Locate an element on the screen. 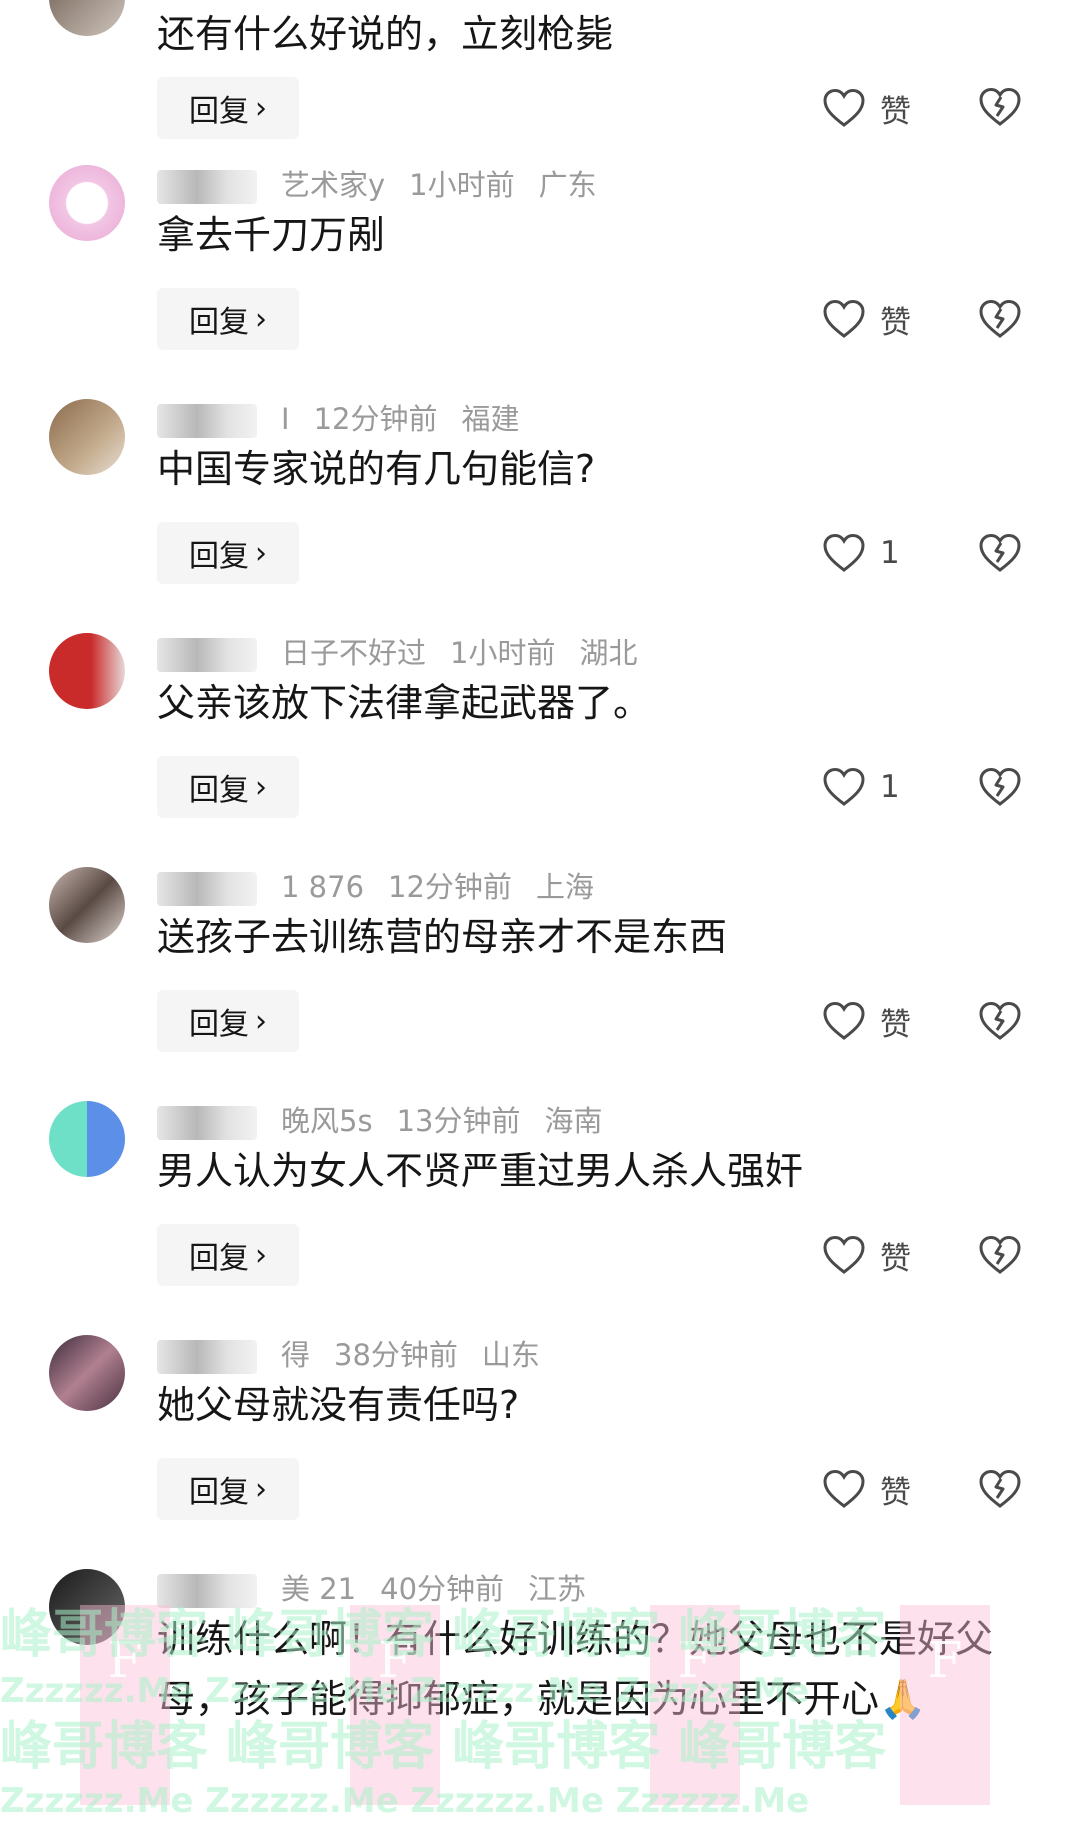  comment-meta: 美 21 40分钟前 江苏 is located at coordinates (383, 1589).